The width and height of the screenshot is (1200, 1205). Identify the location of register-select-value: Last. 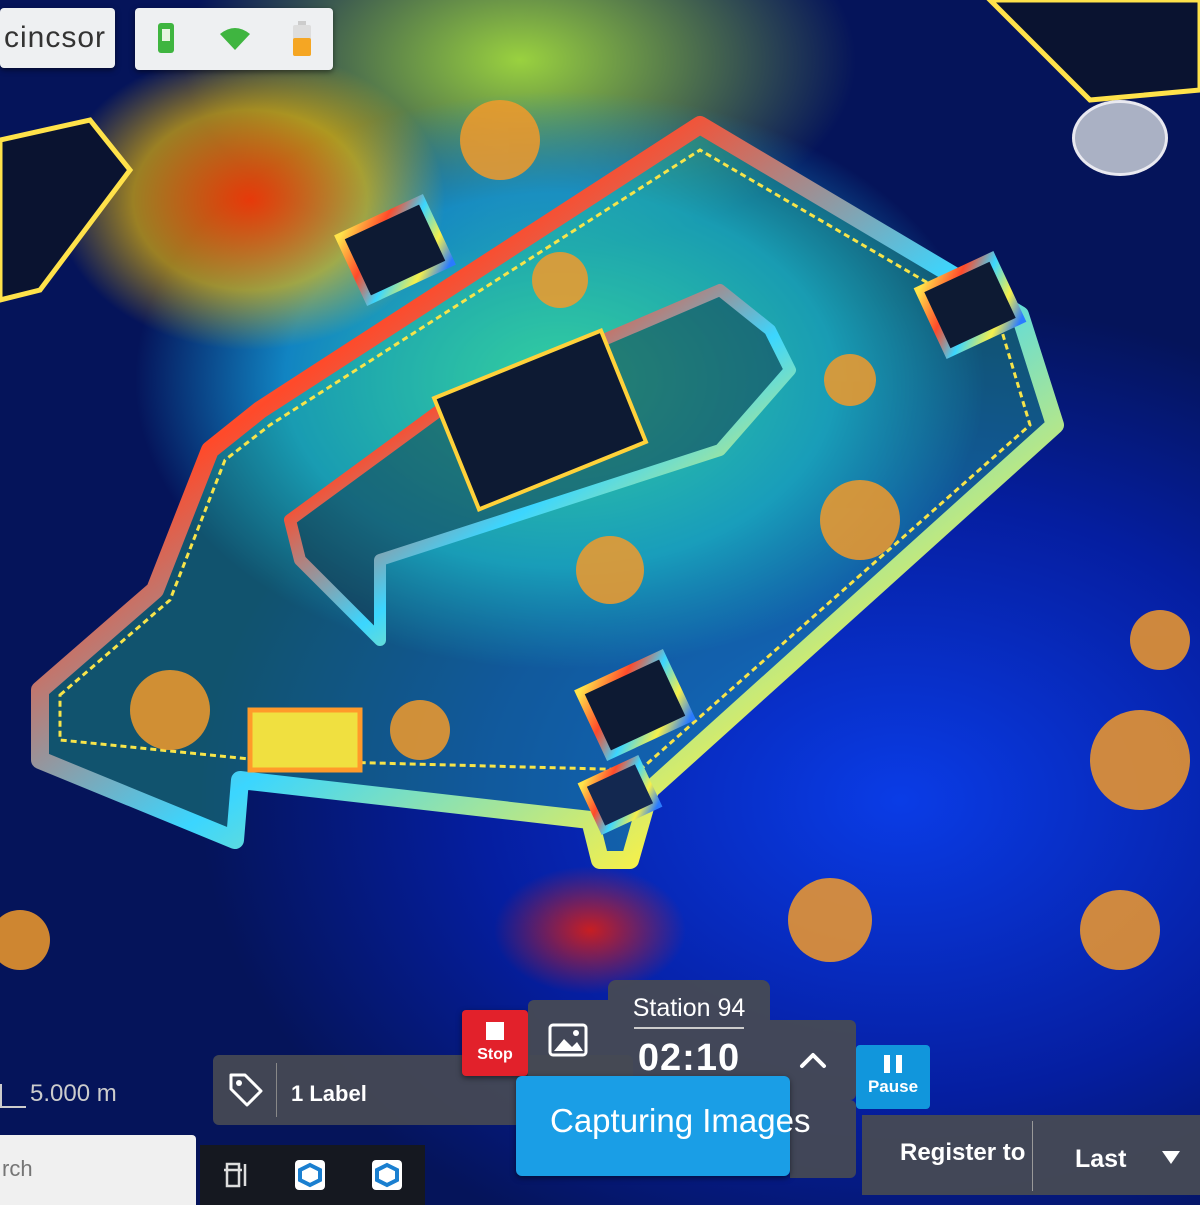
(1100, 1159).